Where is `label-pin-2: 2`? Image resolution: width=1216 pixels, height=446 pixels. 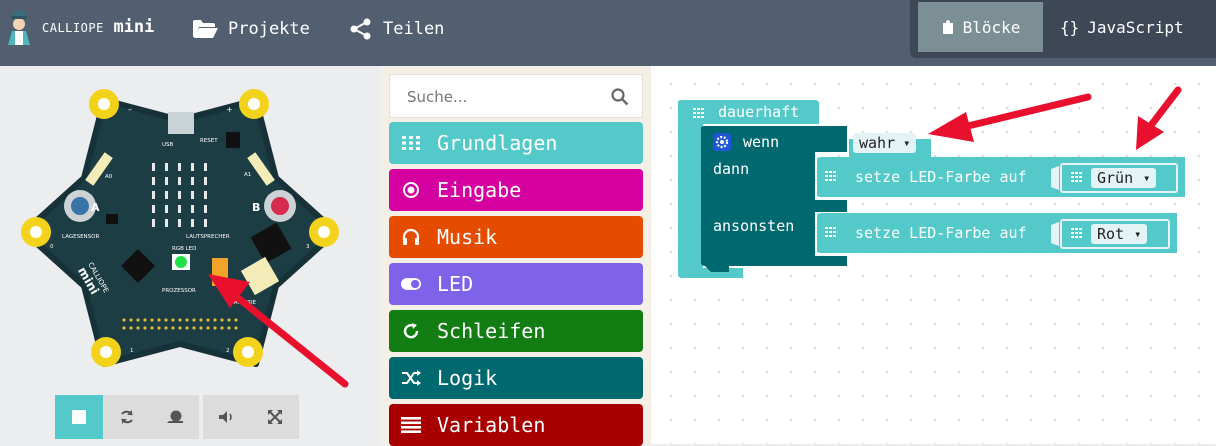
label-pin-2: 2 is located at coordinates (228, 351).